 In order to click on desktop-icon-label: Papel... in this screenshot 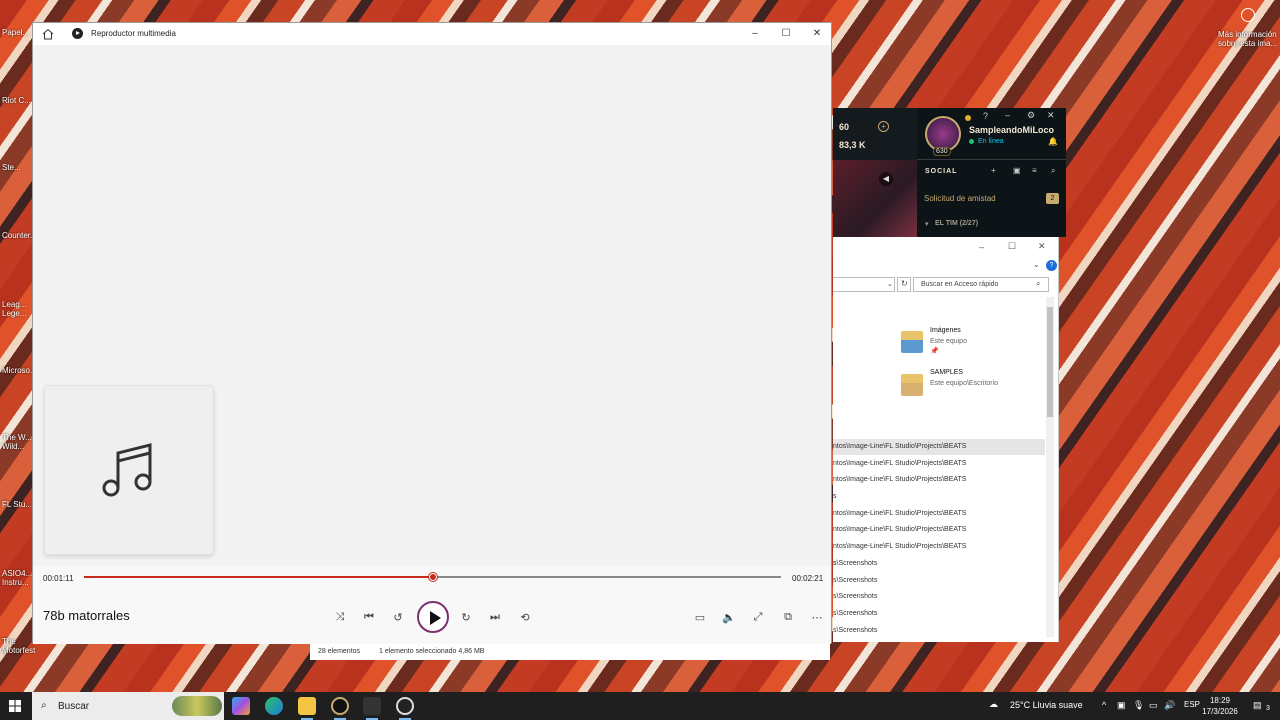, I will do `click(19, 32)`.